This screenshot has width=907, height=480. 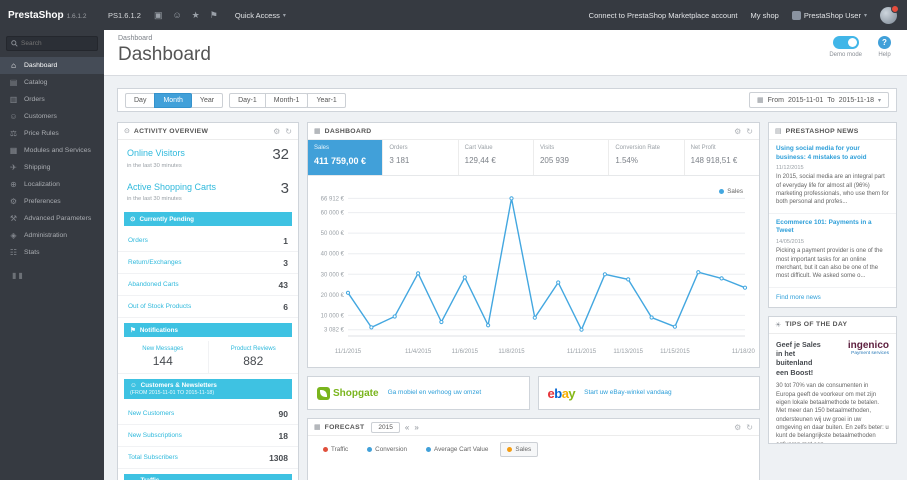 What do you see at coordinates (870, 353) in the screenshot?
I see `ingenico-subtext: Payment services` at bounding box center [870, 353].